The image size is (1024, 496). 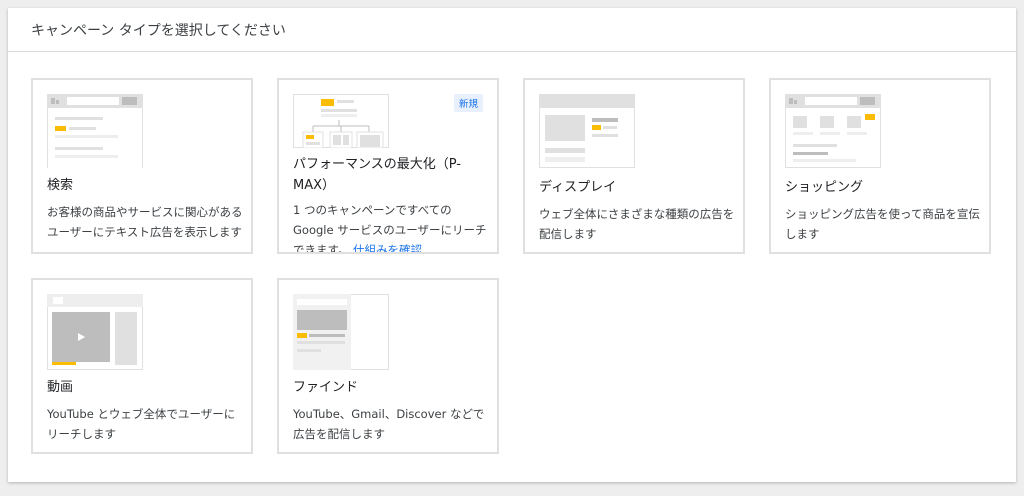 What do you see at coordinates (389, 424) in the screenshot?
I see `card-discover-description: YouTube、Gmail、Discover などで広告を配信します` at bounding box center [389, 424].